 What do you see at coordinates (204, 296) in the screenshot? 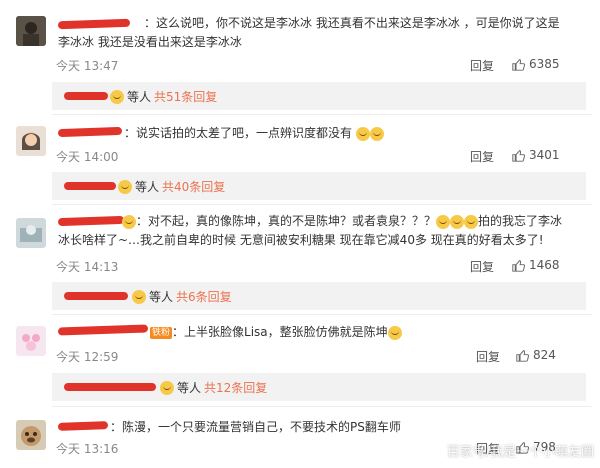
I see `reply-count-link: 共6条回复` at bounding box center [204, 296].